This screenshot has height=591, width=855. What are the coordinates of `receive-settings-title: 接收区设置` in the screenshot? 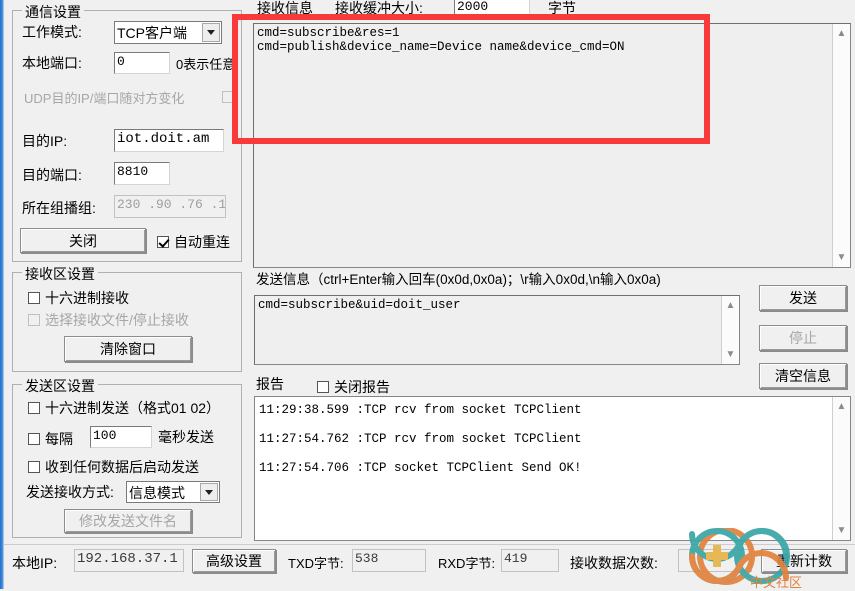 It's located at (60, 274).